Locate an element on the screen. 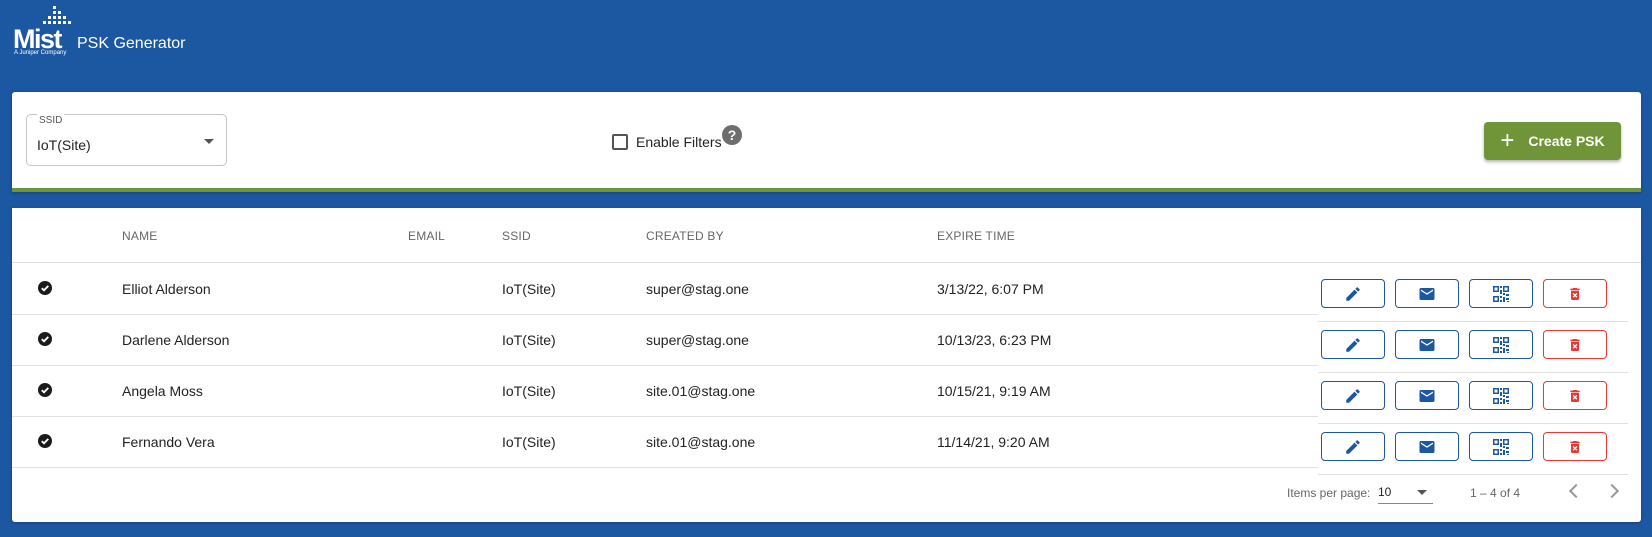 The image size is (1652, 537). plus-icon: + is located at coordinates (1507, 140).